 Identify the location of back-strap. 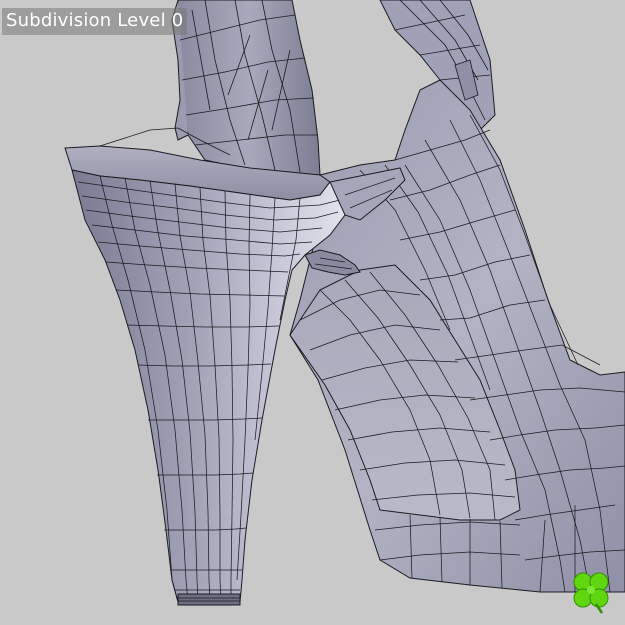
(246, 88).